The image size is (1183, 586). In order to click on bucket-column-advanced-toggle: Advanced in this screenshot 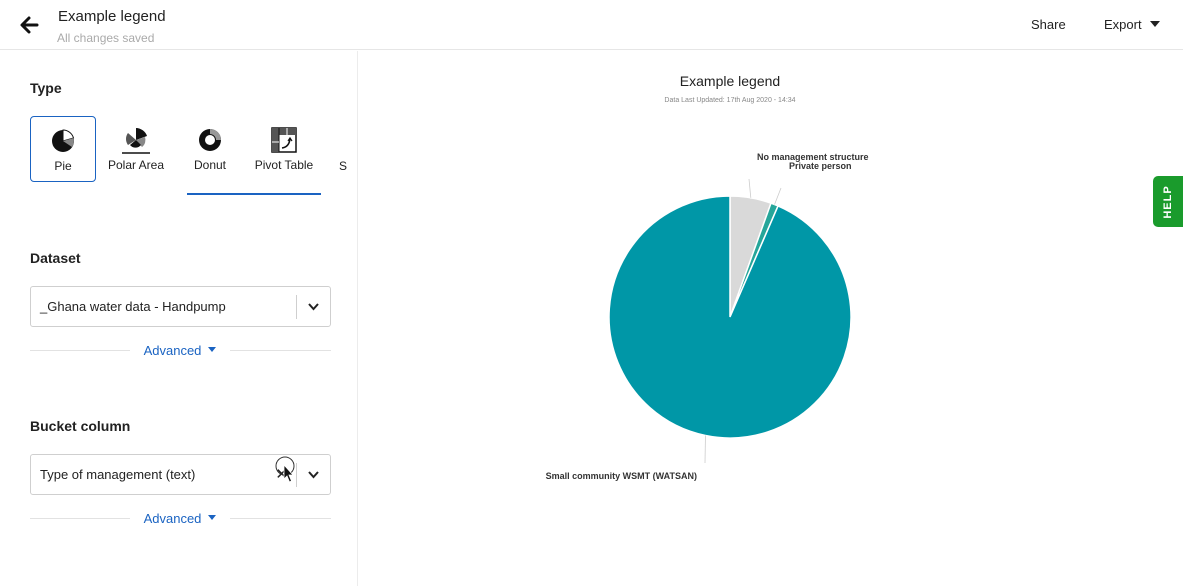, I will do `click(180, 518)`.